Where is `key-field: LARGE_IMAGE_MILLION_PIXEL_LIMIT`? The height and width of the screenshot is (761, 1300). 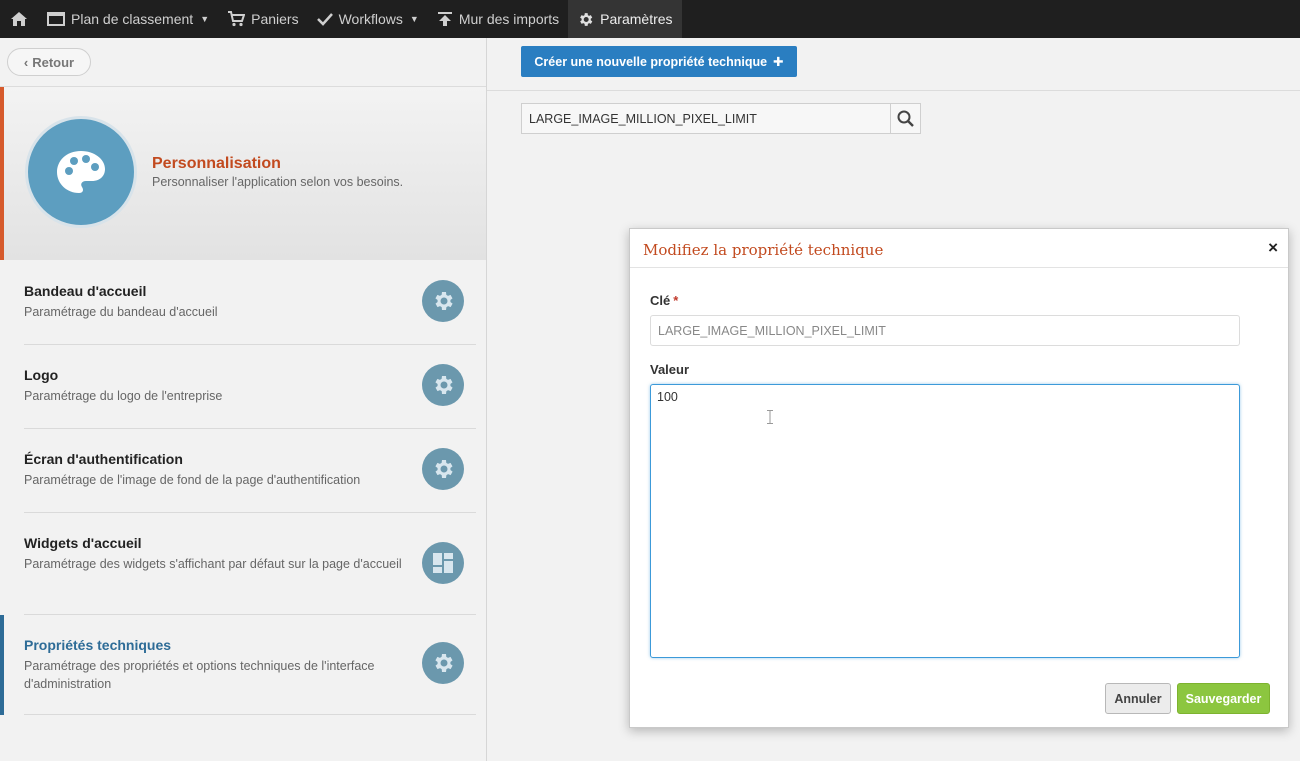
key-field: LARGE_IMAGE_MILLION_PIXEL_LIMIT is located at coordinates (945, 330).